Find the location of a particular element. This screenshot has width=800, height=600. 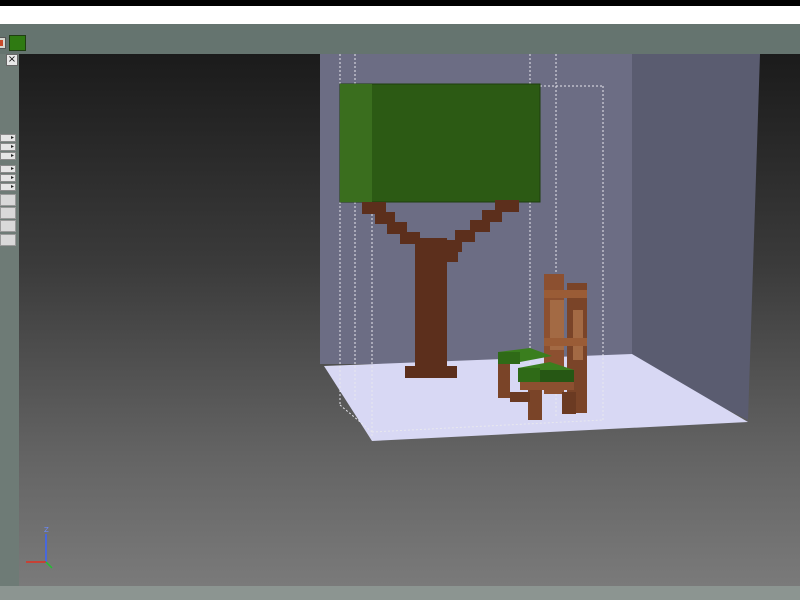

y-axis-icon is located at coordinates (49, 565).